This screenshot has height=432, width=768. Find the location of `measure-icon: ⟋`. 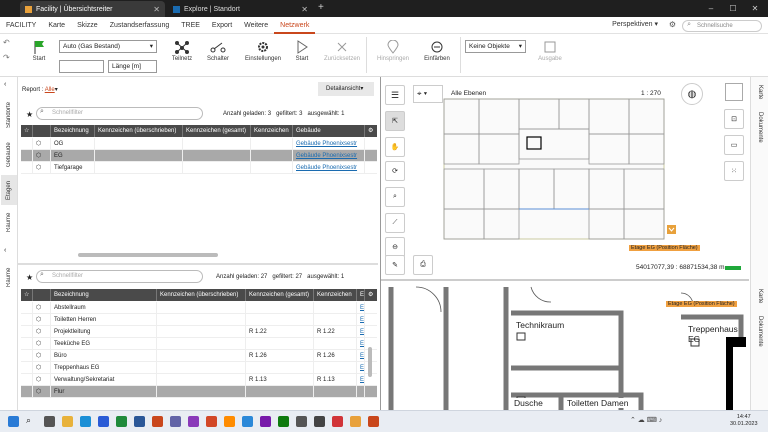

measure-icon: ⟋ is located at coordinates (395, 223).